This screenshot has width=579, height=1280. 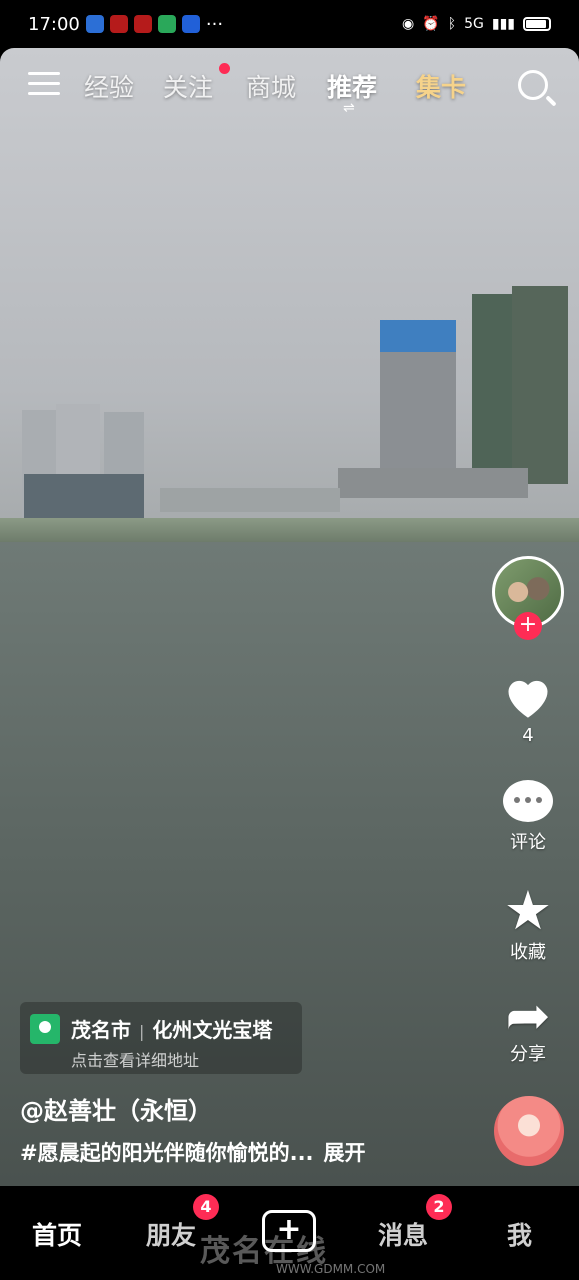 I want to click on top-nav: 经验 关注 商城 推荐 ⇌ 集卡, so click(x=289, y=88).